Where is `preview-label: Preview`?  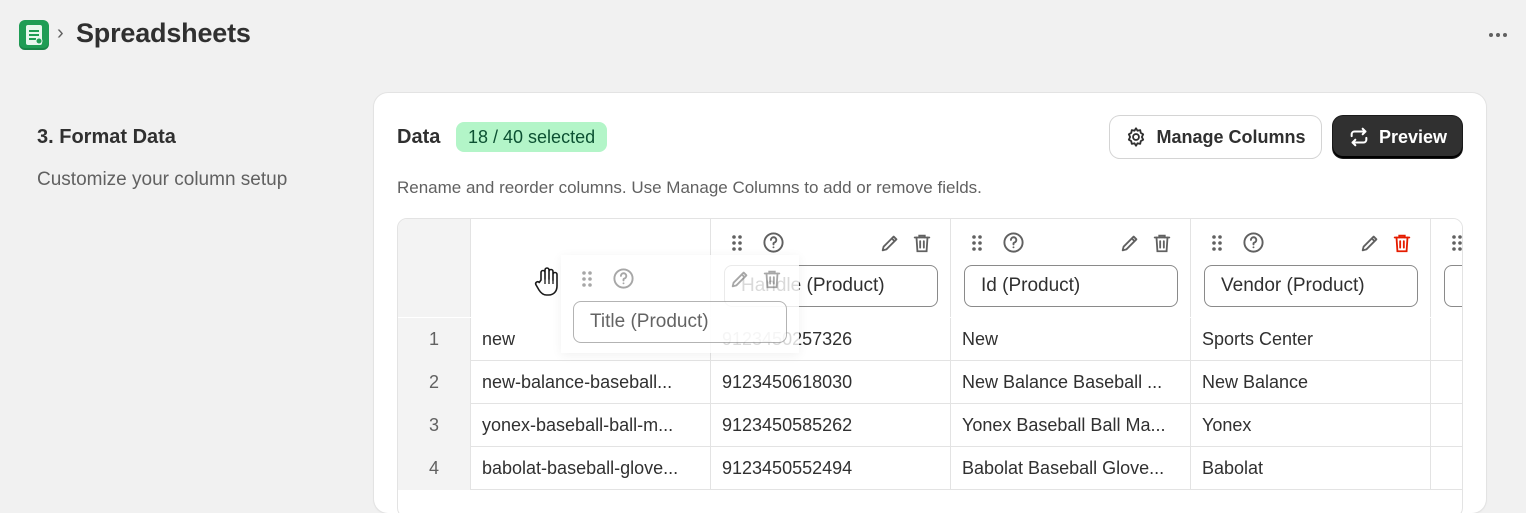 preview-label: Preview is located at coordinates (1413, 136).